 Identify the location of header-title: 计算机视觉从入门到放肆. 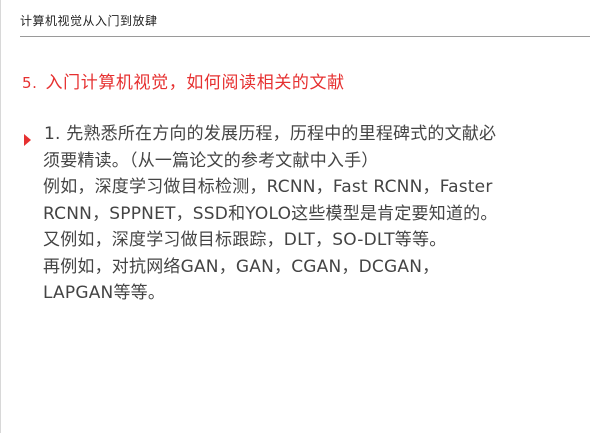
(89, 21).